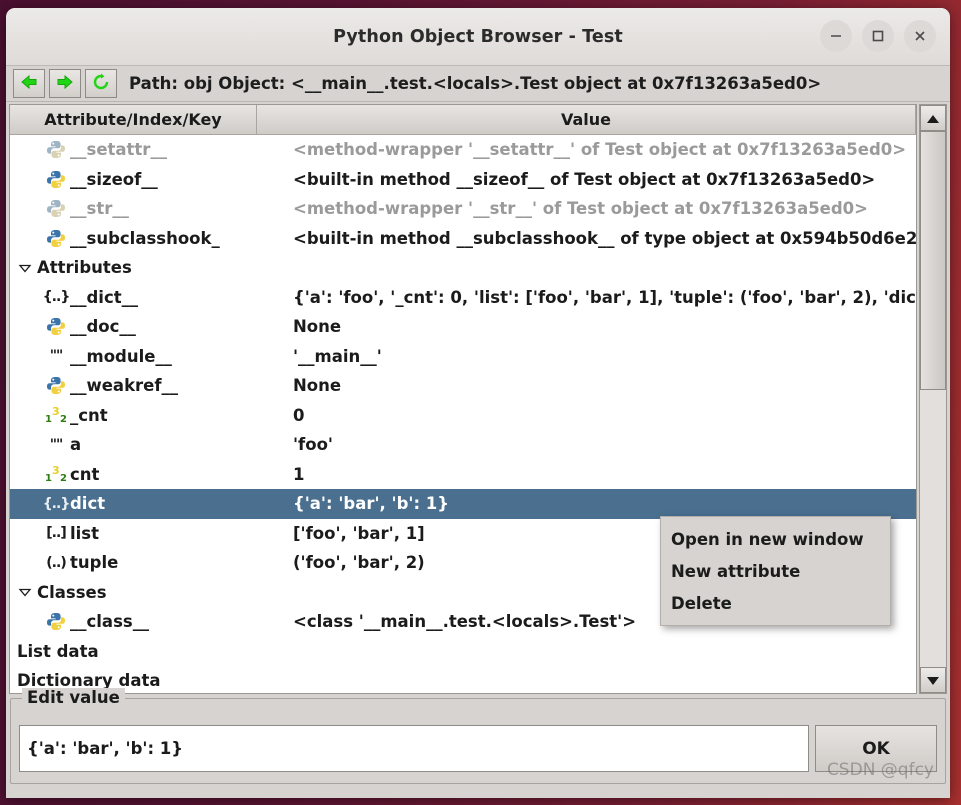 The width and height of the screenshot is (961, 805). I want to click on scroll-up-arrow-icon, so click(933, 118).